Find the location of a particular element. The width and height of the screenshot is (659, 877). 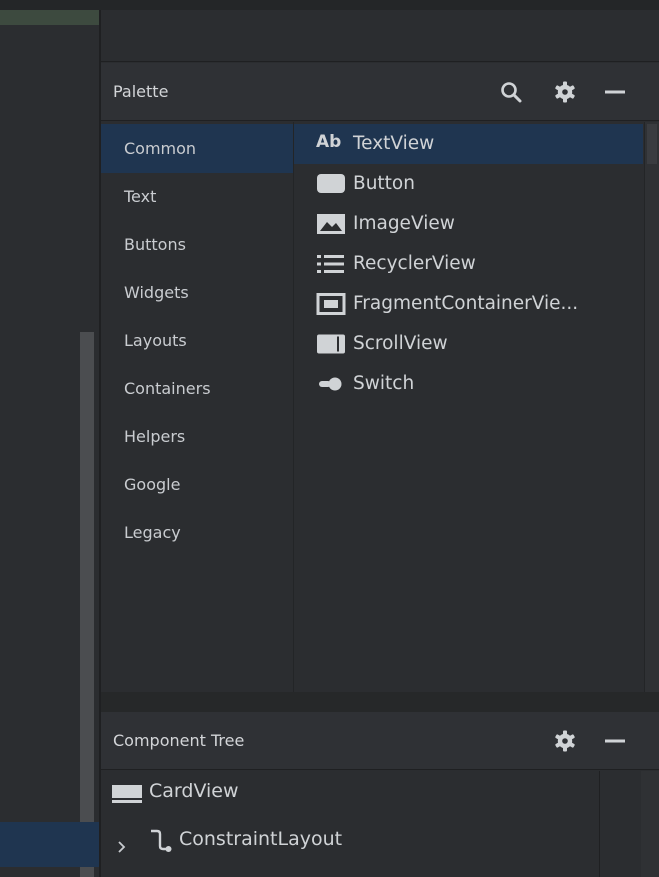

tree-node-cardview: CardView is located at coordinates (351, 791).